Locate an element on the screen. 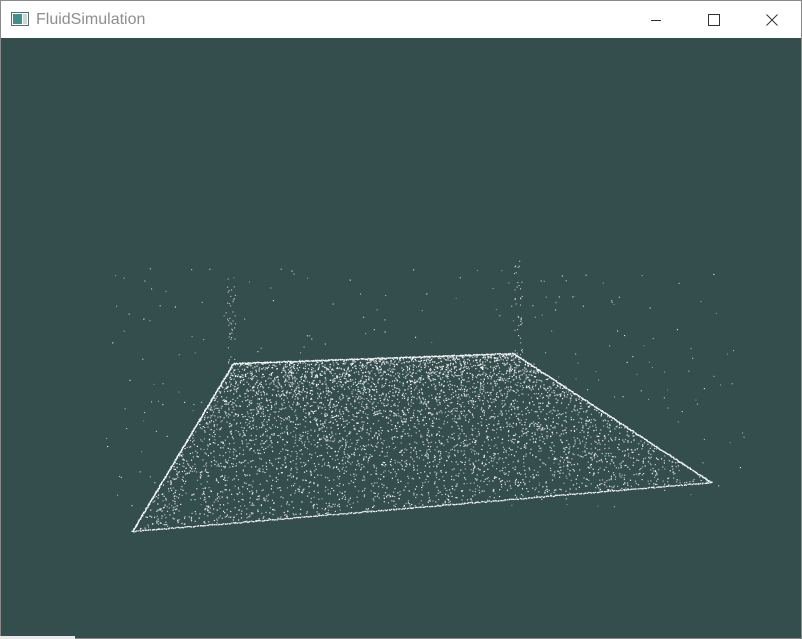 This screenshot has width=802, height=639. maximize-button is located at coordinates (714, 19).